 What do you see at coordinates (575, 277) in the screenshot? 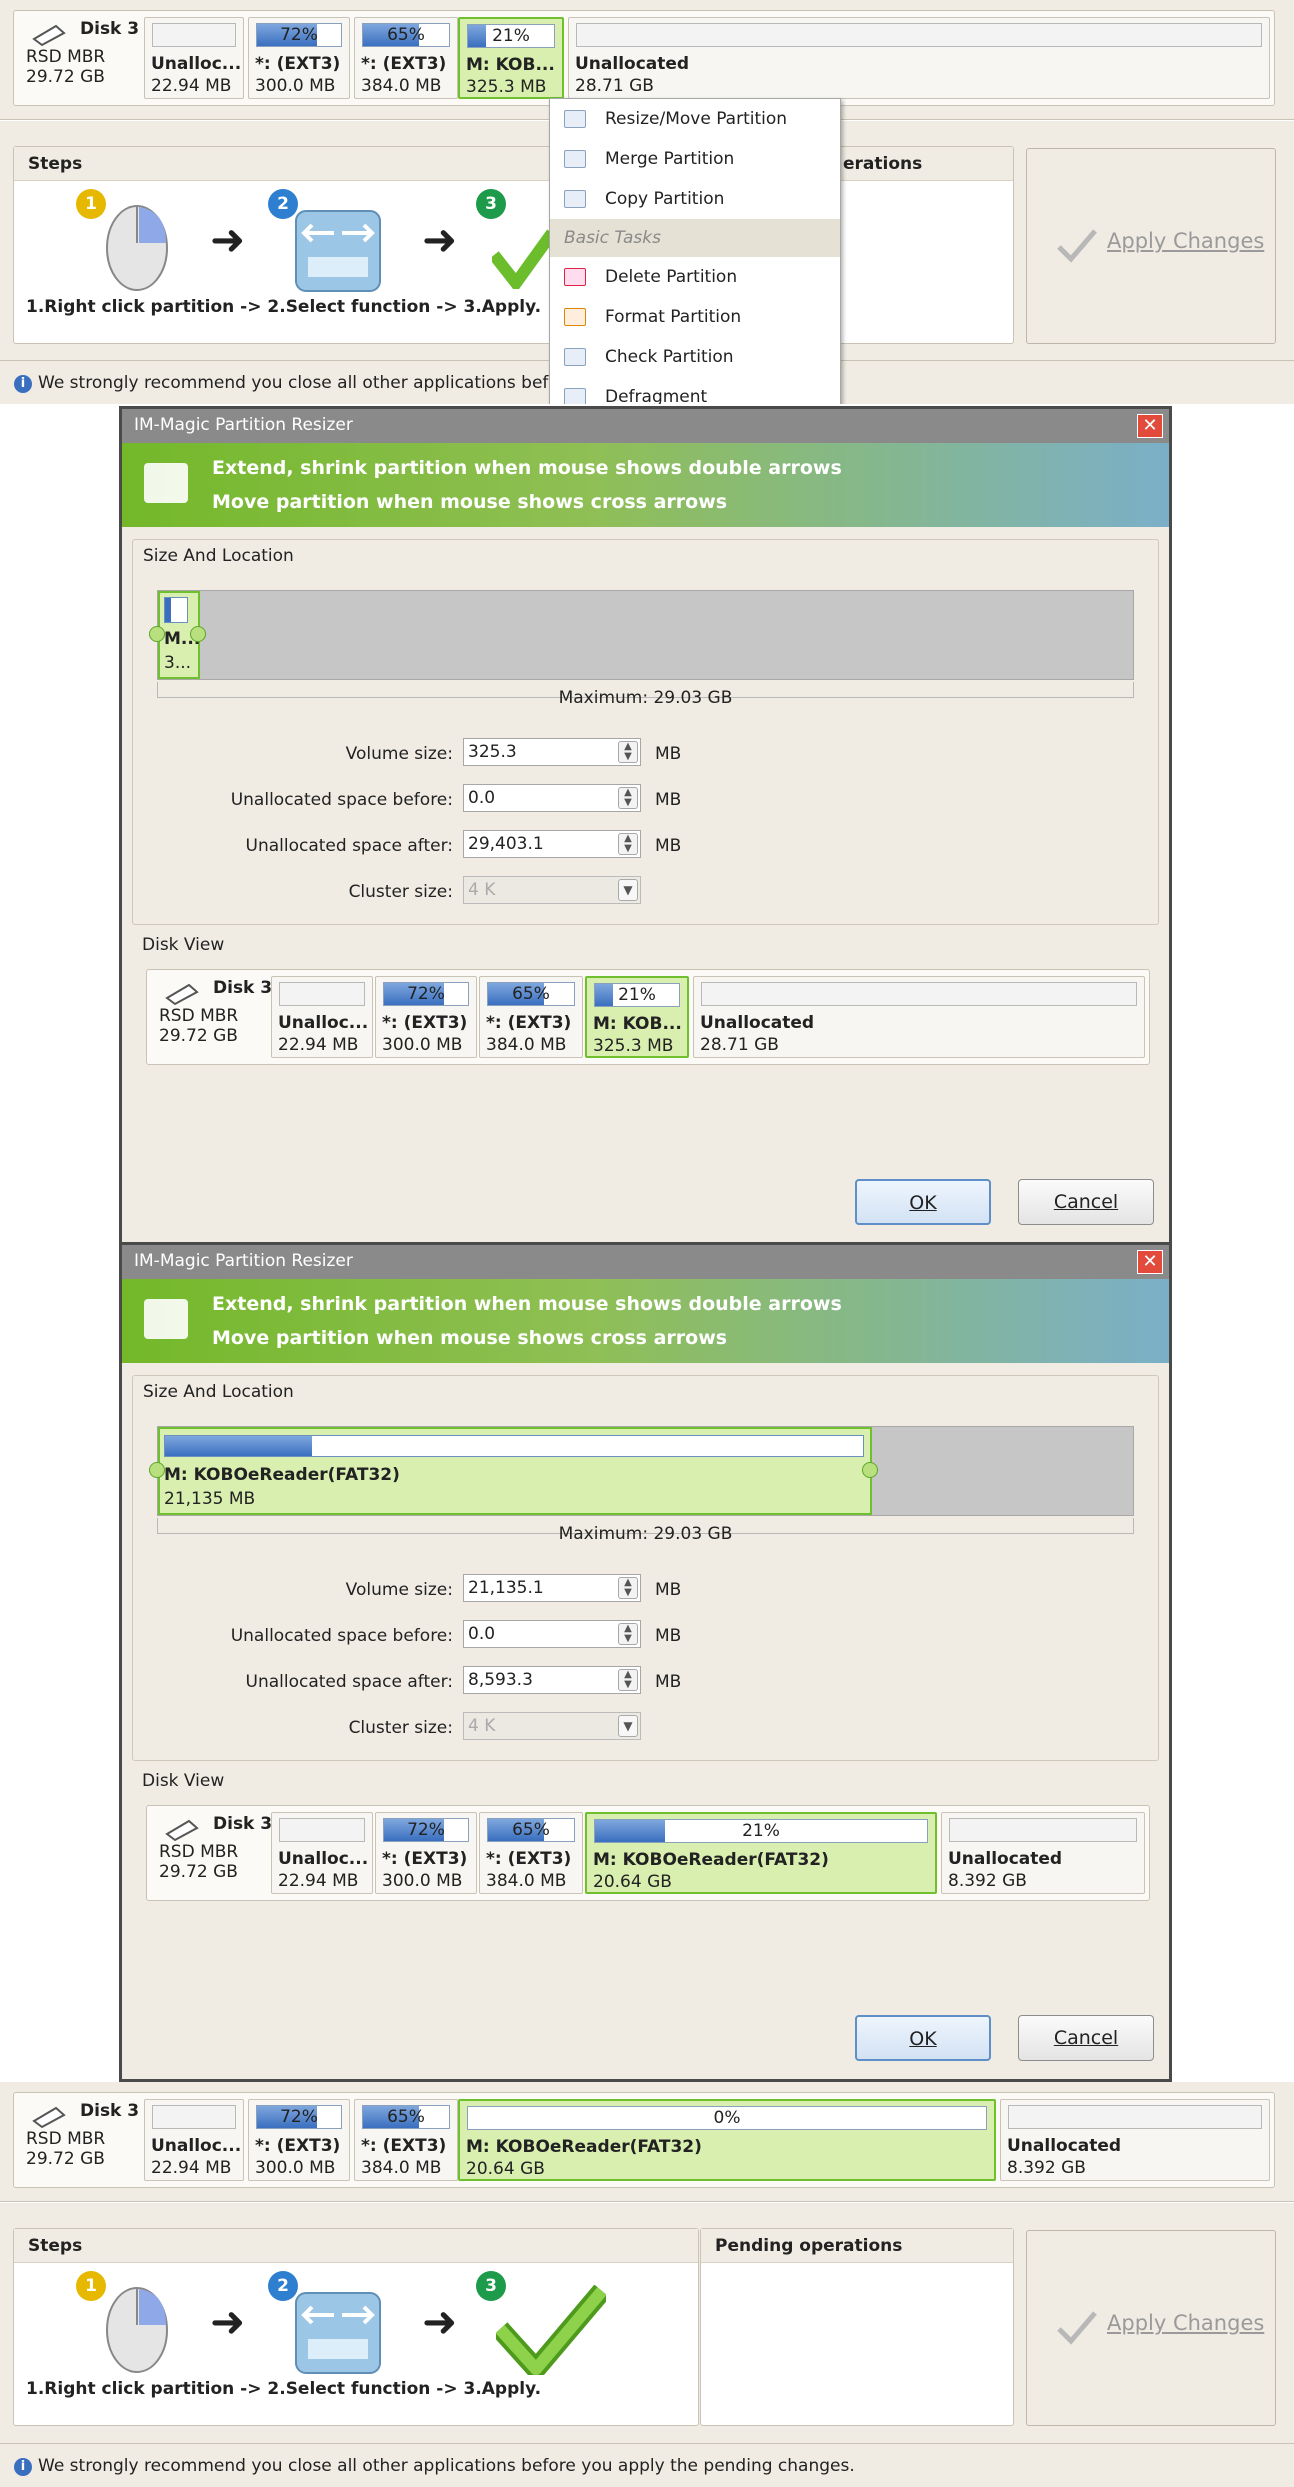
I see `delete-icon` at bounding box center [575, 277].